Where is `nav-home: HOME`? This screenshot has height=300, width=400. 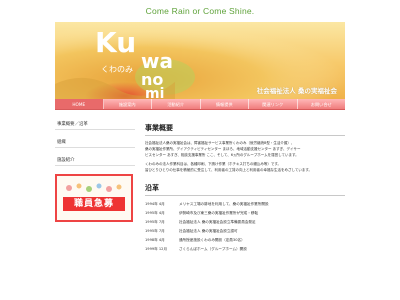 nav-home: HOME is located at coordinates (79, 104).